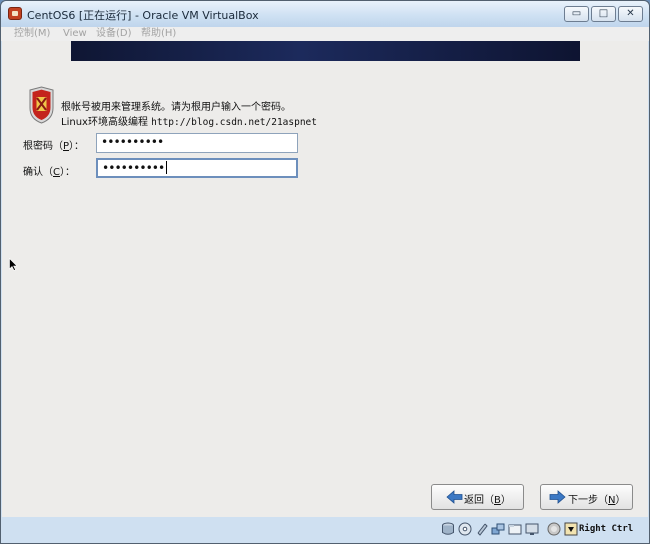  What do you see at coordinates (197, 143) in the screenshot?
I see `root-password-input: ••••••••••` at bounding box center [197, 143].